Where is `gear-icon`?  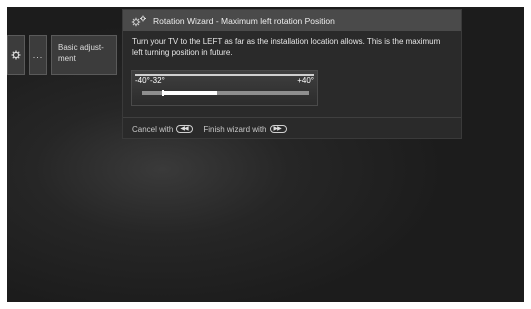 gear-icon is located at coordinates (16, 55).